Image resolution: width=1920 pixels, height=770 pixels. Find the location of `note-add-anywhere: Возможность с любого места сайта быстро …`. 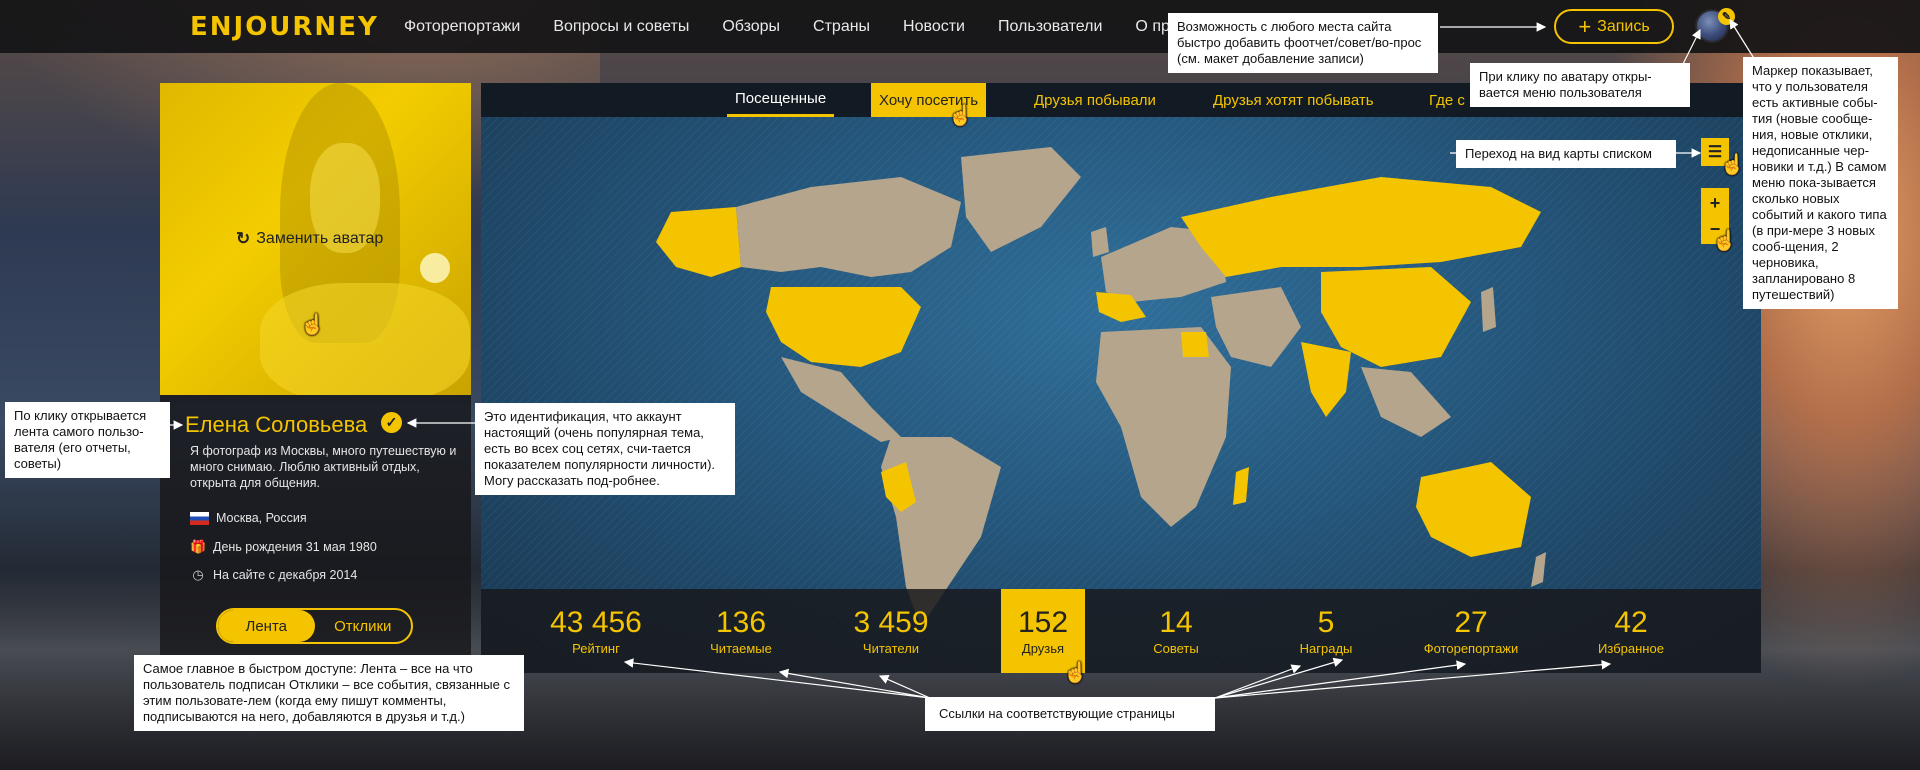

note-add-anywhere: Возможность с любого места сайта быстро … is located at coordinates (1303, 43).